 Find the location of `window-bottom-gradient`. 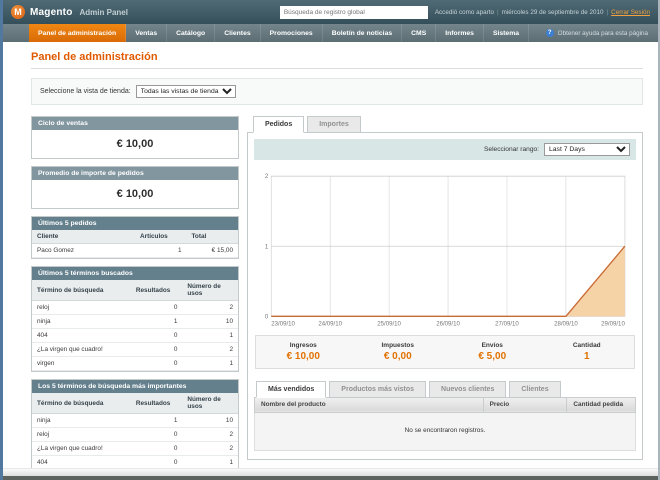

window-bottom-gradient is located at coordinates (330, 472).